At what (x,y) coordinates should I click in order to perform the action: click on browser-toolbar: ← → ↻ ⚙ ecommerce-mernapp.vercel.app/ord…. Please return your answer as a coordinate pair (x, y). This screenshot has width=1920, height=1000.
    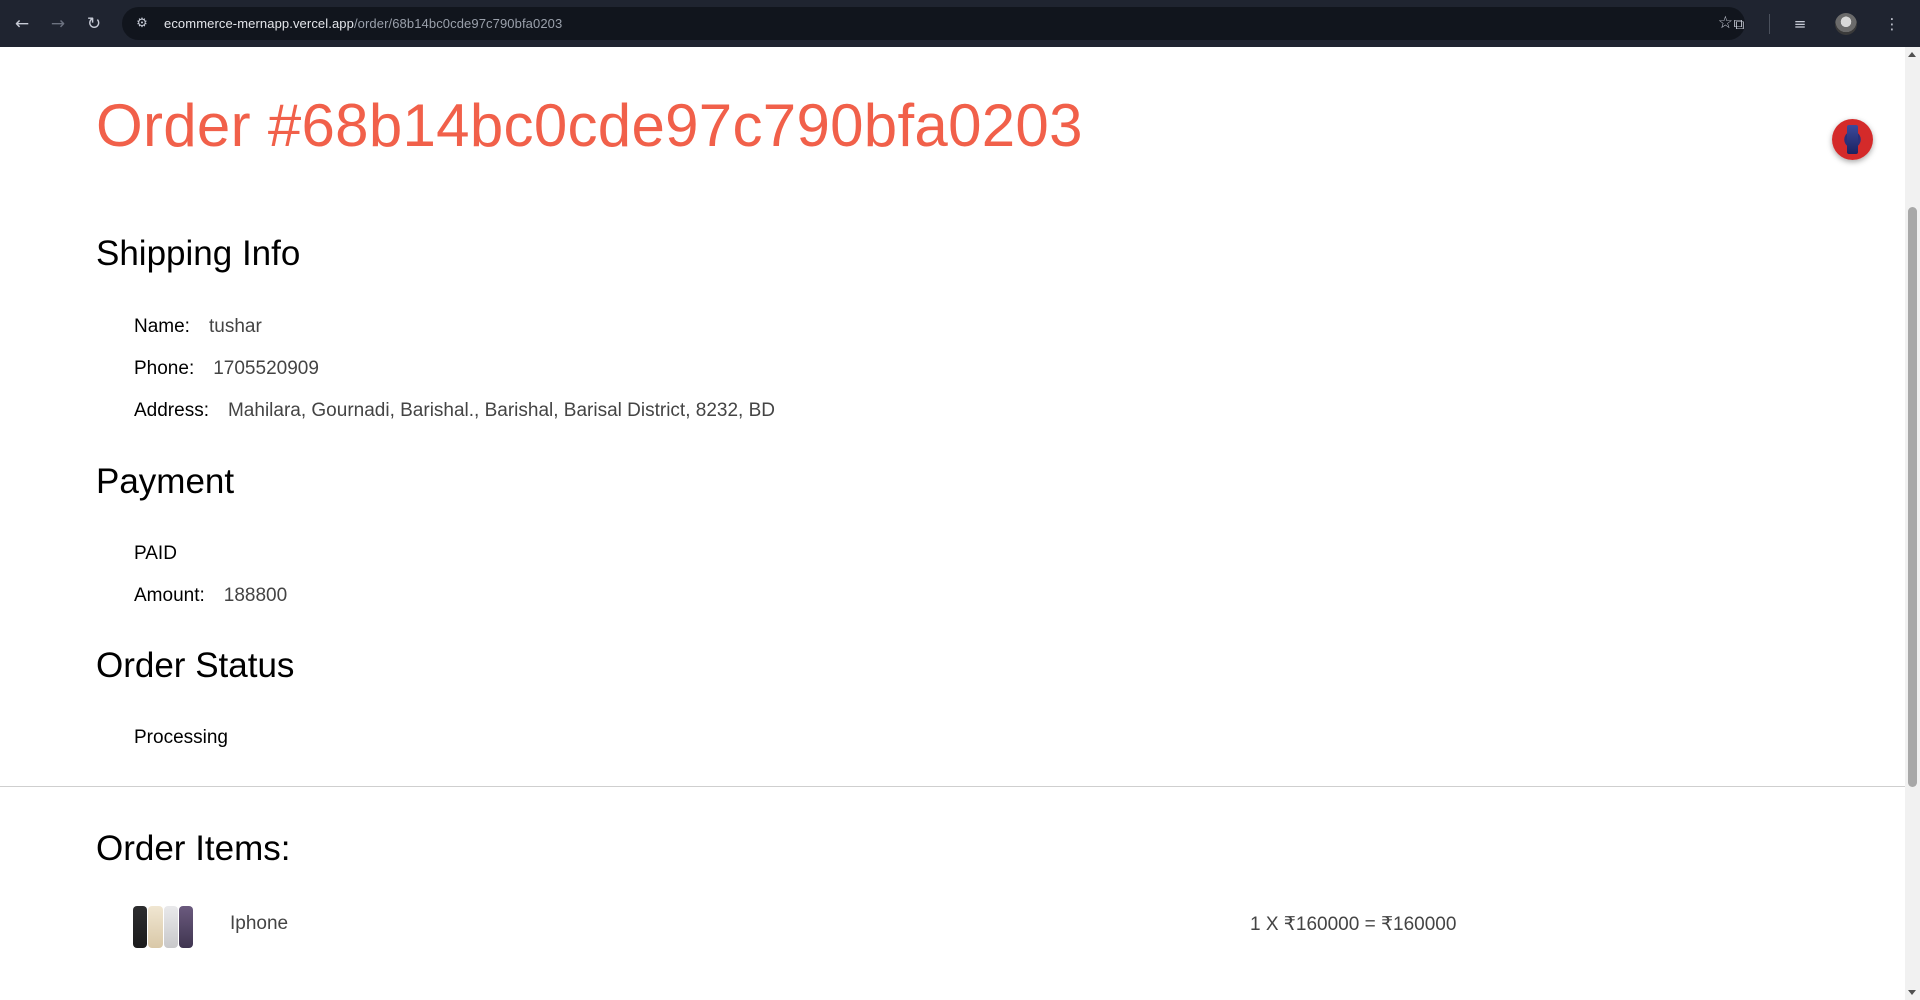
    Looking at the image, I should click on (960, 23).